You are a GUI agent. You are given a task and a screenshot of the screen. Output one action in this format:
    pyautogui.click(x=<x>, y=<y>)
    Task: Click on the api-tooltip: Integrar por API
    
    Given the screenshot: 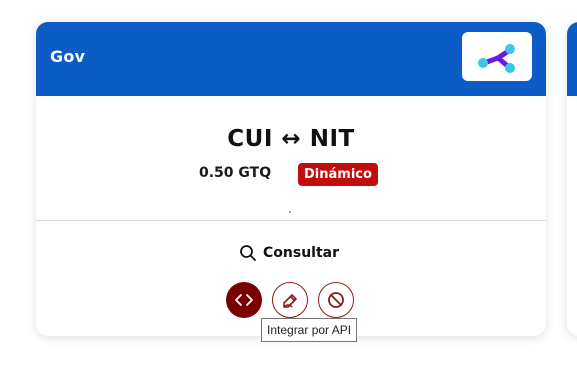 What is the action you would take?
    pyautogui.click(x=309, y=330)
    